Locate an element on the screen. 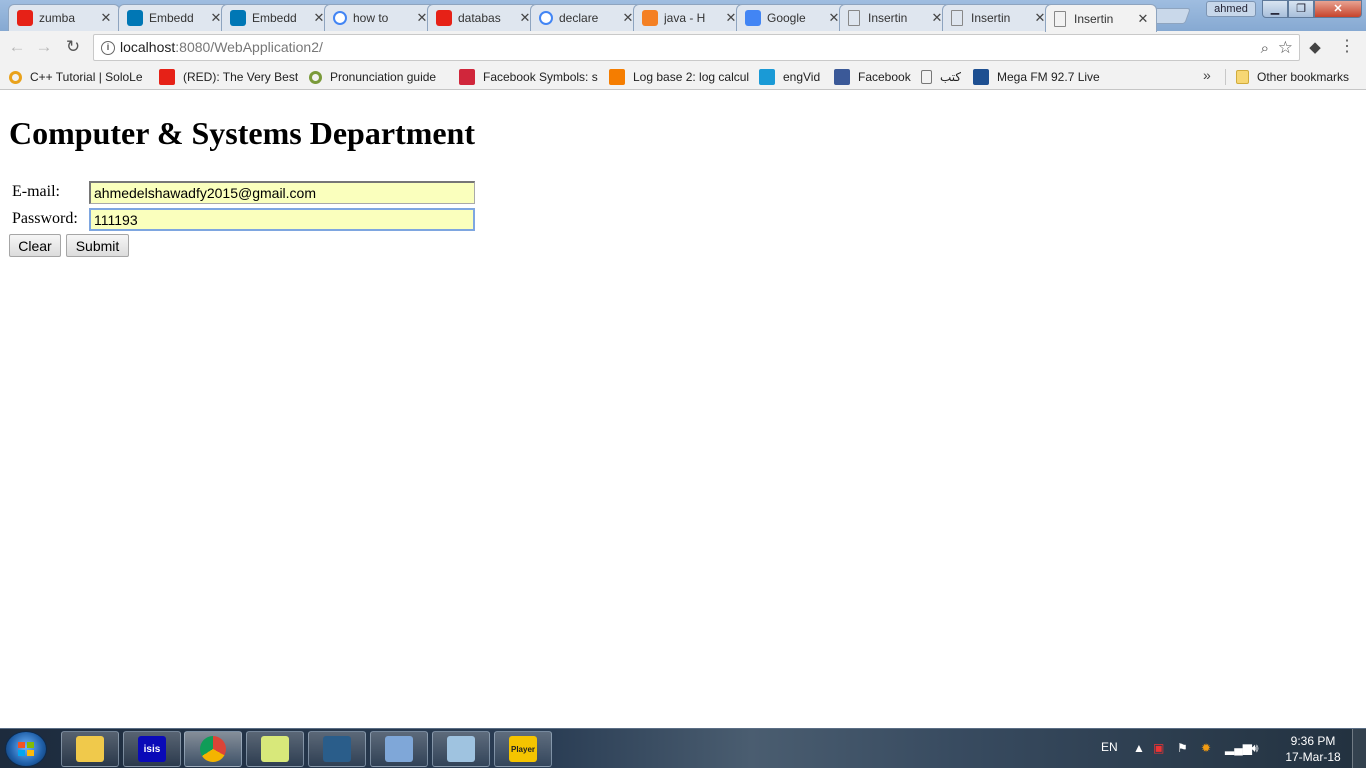  tab-title: declare is located at coordinates (579, 18).